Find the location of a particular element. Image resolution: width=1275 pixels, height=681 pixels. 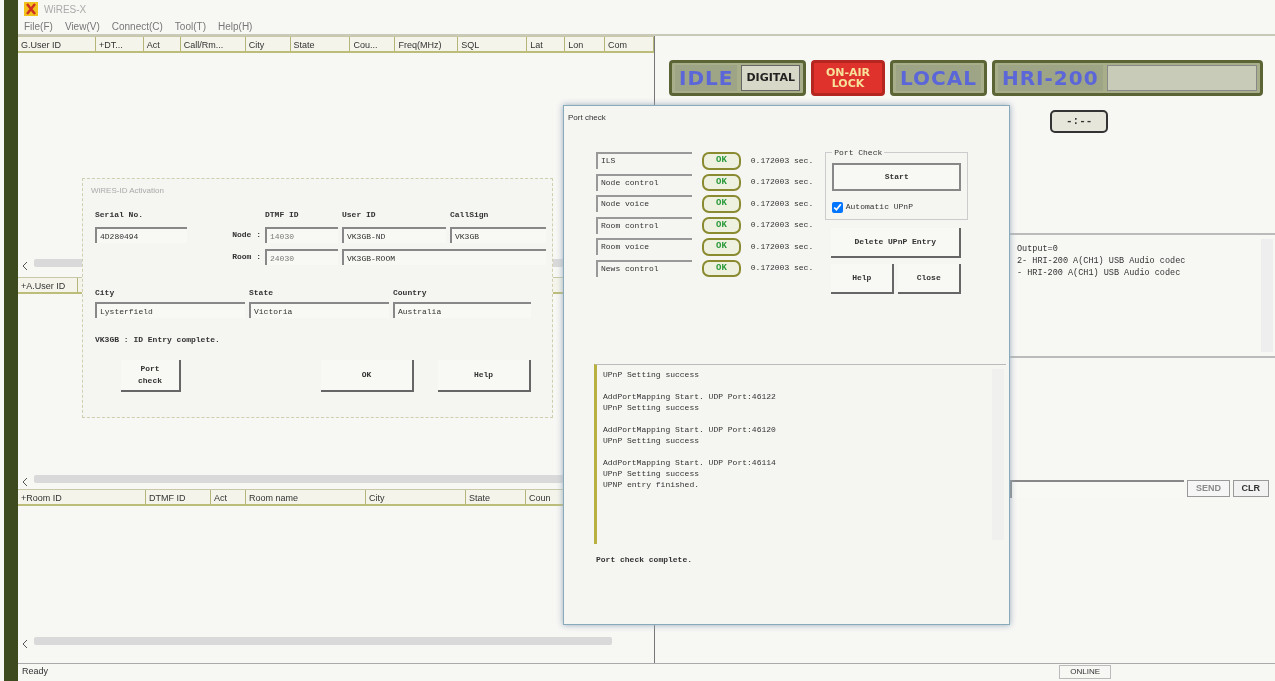

row-label: Node : is located at coordinates (246, 235).